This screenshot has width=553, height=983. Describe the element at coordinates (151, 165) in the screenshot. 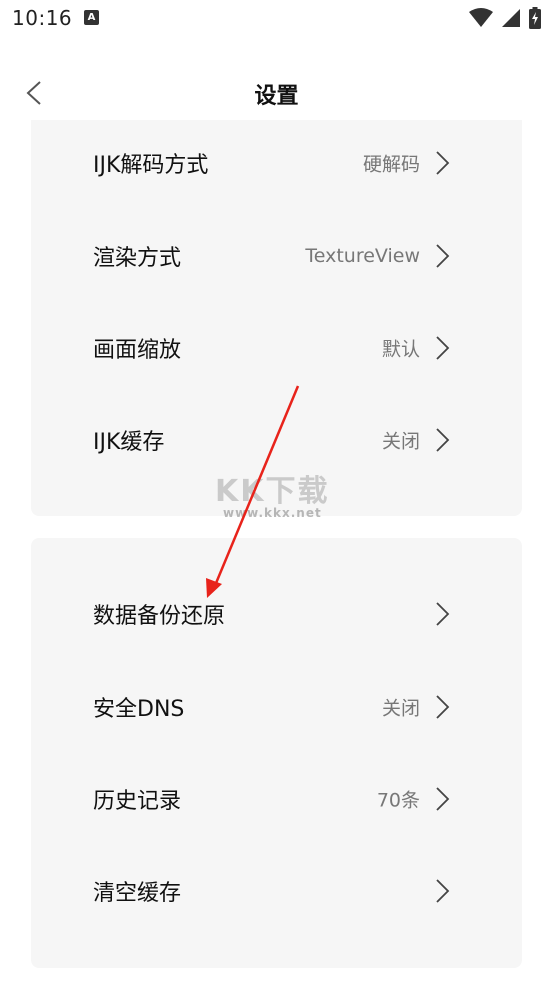

I see `setting-label: IJK解码方式` at that location.